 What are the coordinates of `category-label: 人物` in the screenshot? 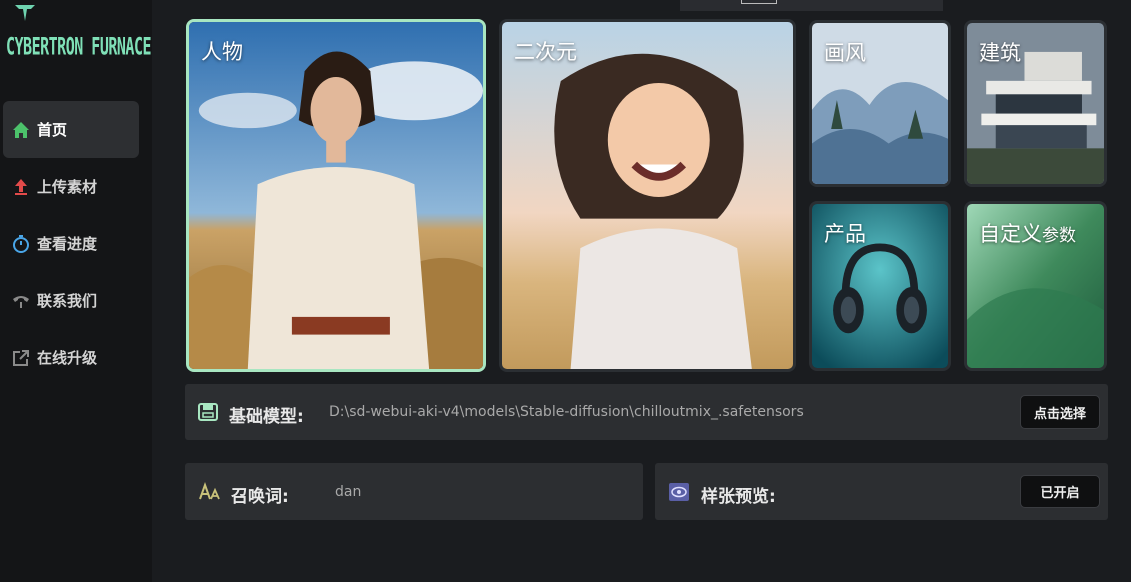 It's located at (222, 52).